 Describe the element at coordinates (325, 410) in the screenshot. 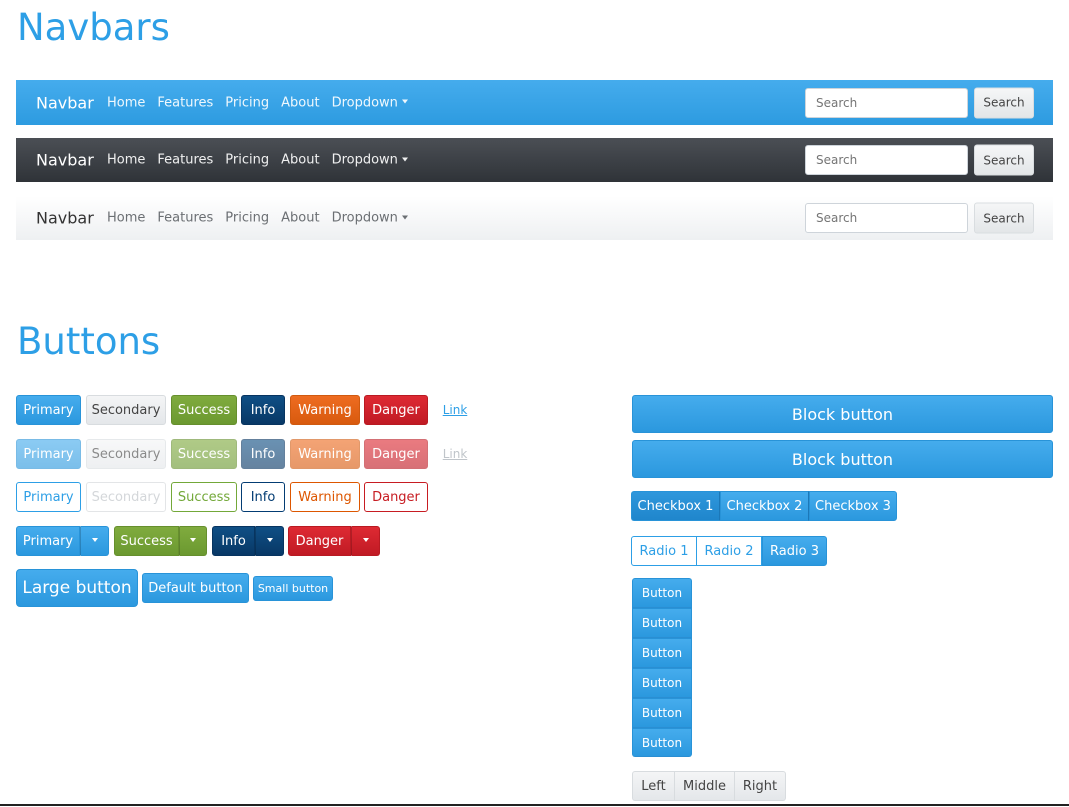

I see `warning-button: Warning` at that location.